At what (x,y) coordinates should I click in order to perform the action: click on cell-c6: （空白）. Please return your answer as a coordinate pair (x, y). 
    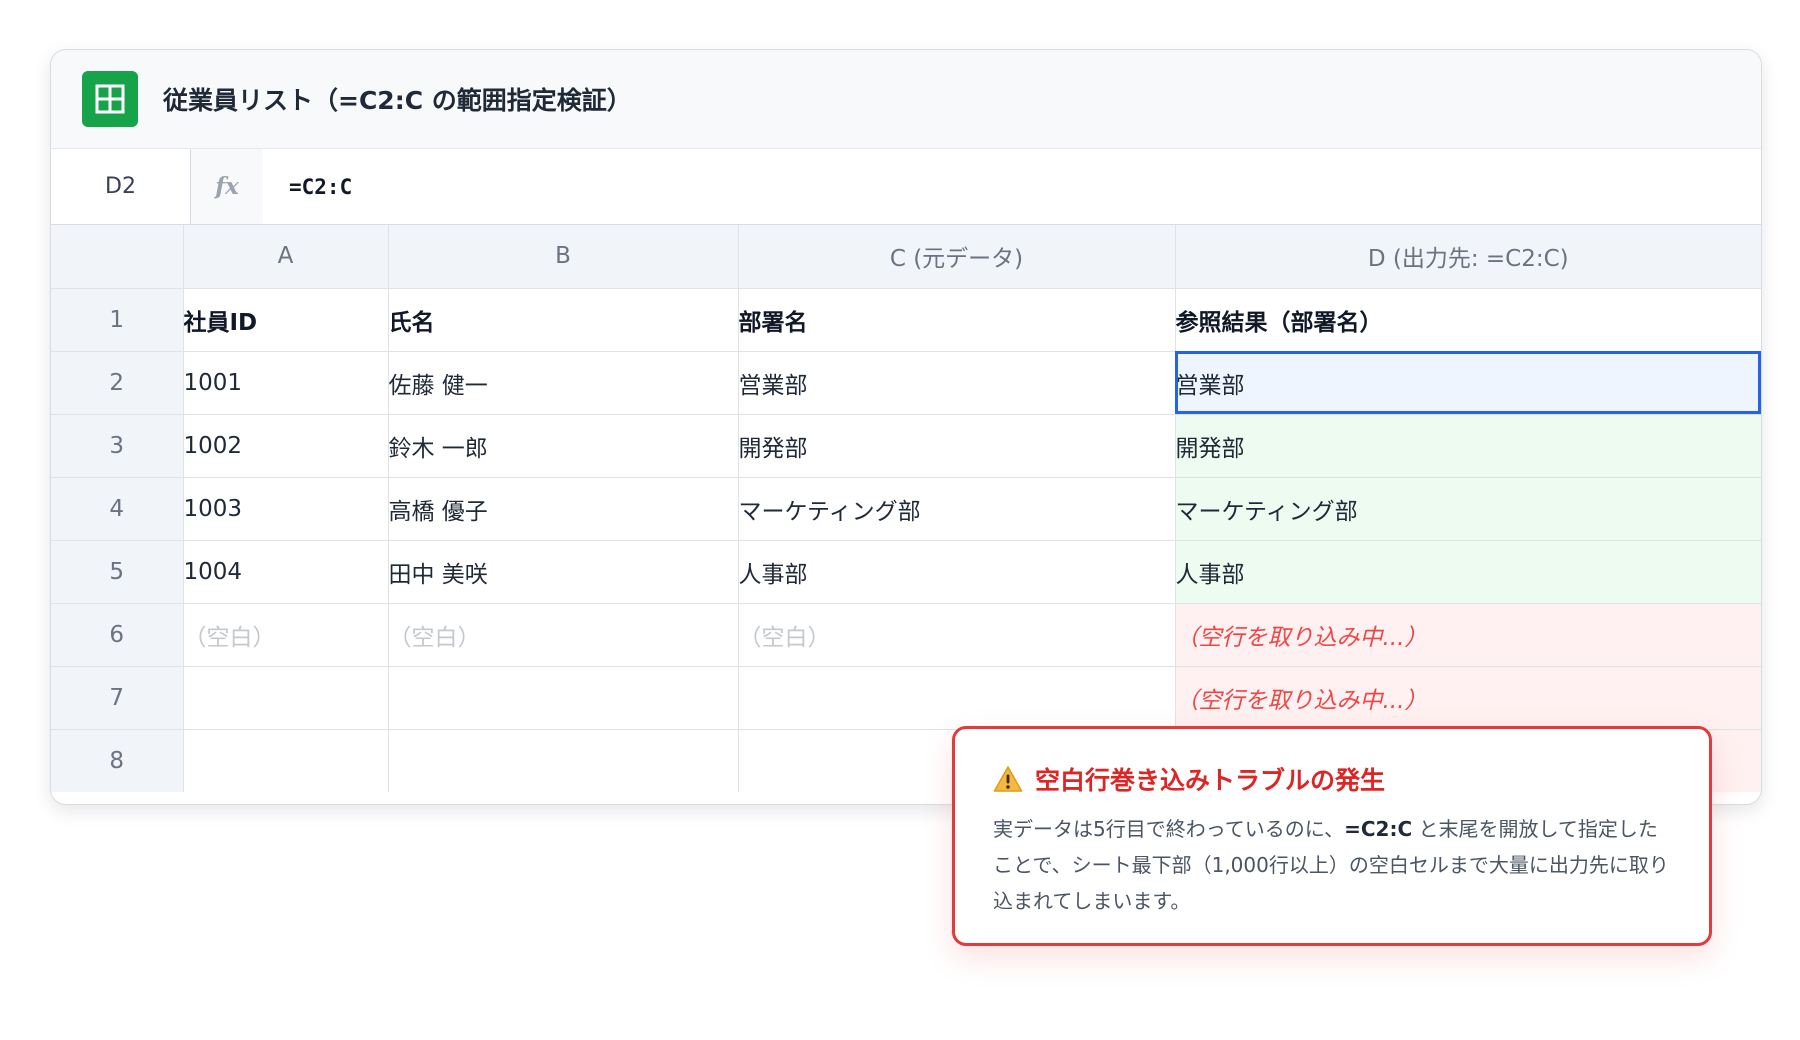
    Looking at the image, I should click on (956, 634).